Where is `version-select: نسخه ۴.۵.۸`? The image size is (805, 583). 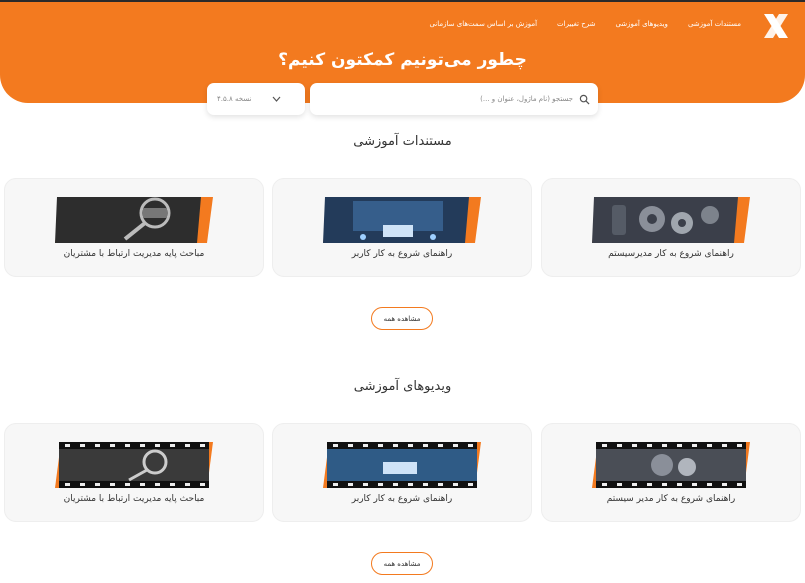 version-select: نسخه ۴.۵.۸ is located at coordinates (256, 99).